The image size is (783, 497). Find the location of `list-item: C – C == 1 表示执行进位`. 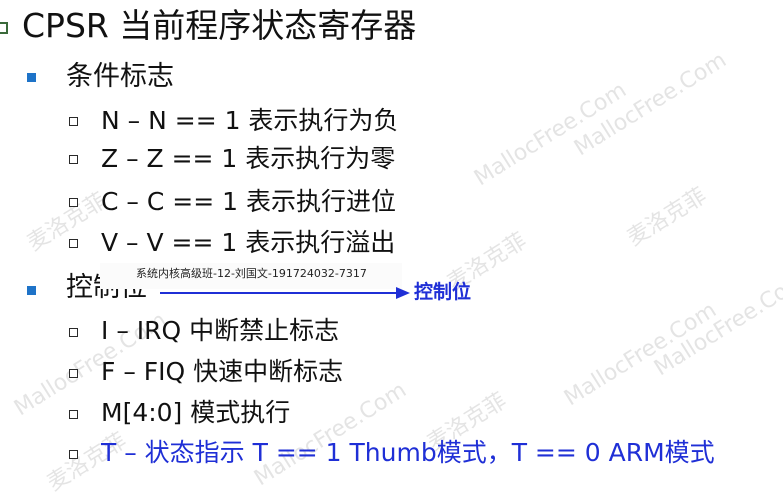

list-item: C – C == 1 表示执行进位 is located at coordinates (248, 201).